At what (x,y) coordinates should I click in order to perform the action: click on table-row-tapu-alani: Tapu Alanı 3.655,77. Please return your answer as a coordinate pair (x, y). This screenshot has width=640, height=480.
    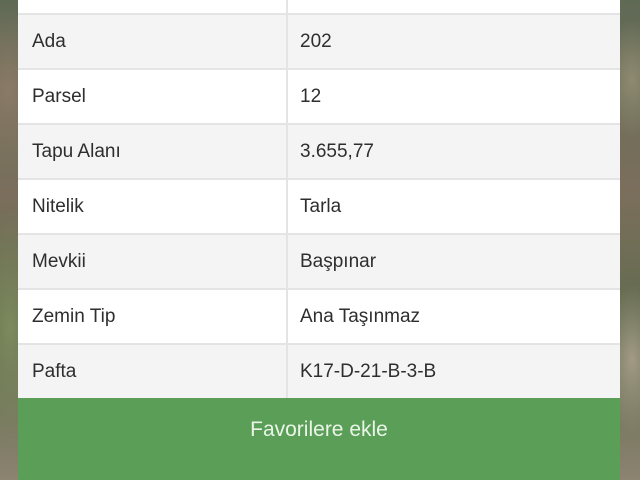
    Looking at the image, I should click on (319, 152).